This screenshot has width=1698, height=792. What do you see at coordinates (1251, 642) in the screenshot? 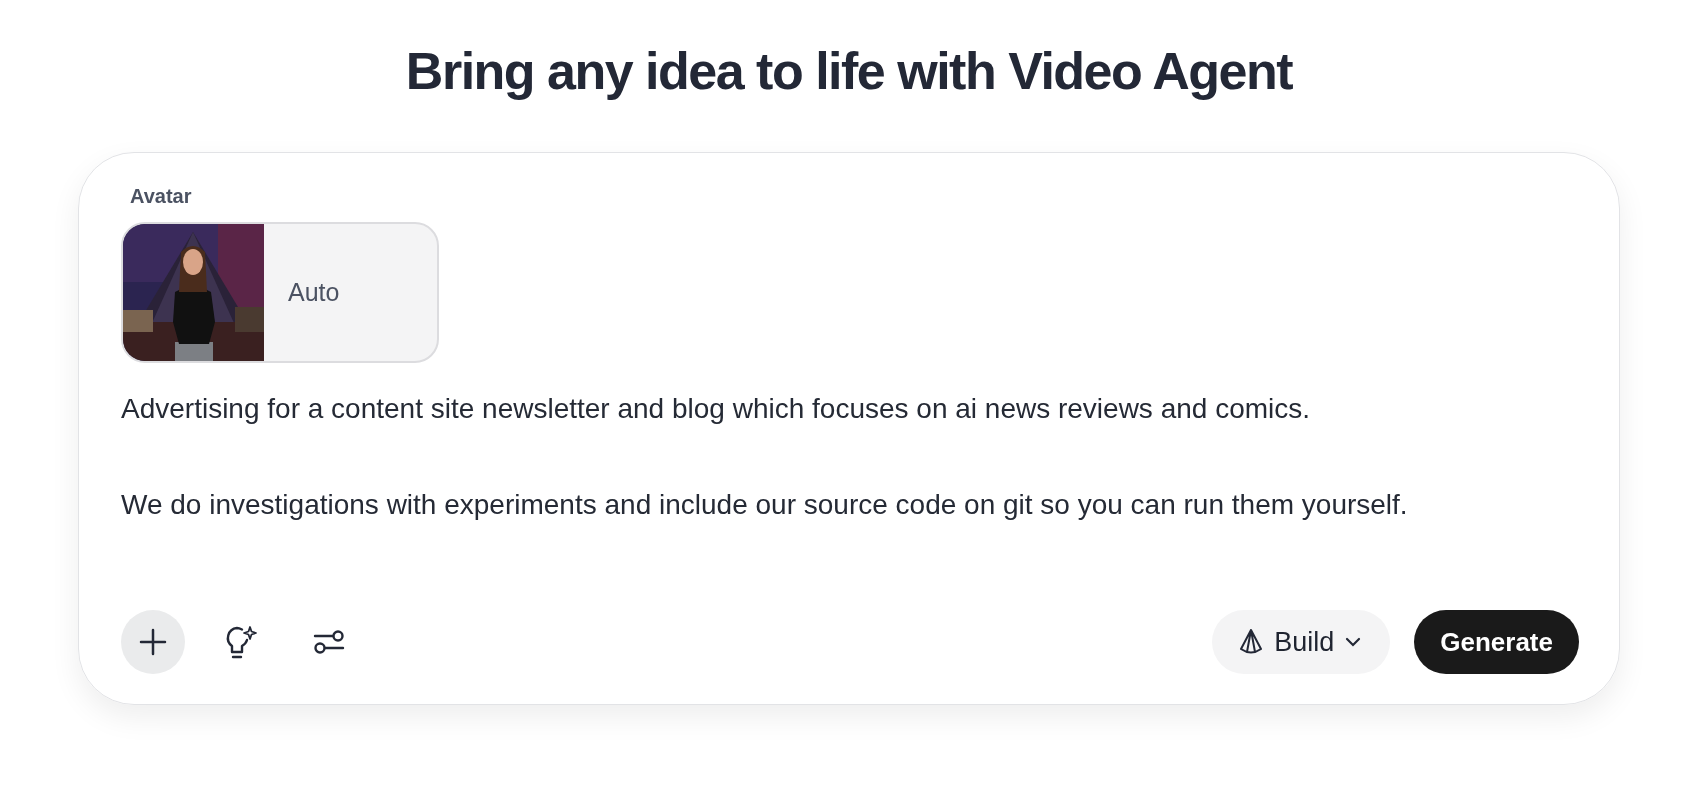
I see `cone-icon` at bounding box center [1251, 642].